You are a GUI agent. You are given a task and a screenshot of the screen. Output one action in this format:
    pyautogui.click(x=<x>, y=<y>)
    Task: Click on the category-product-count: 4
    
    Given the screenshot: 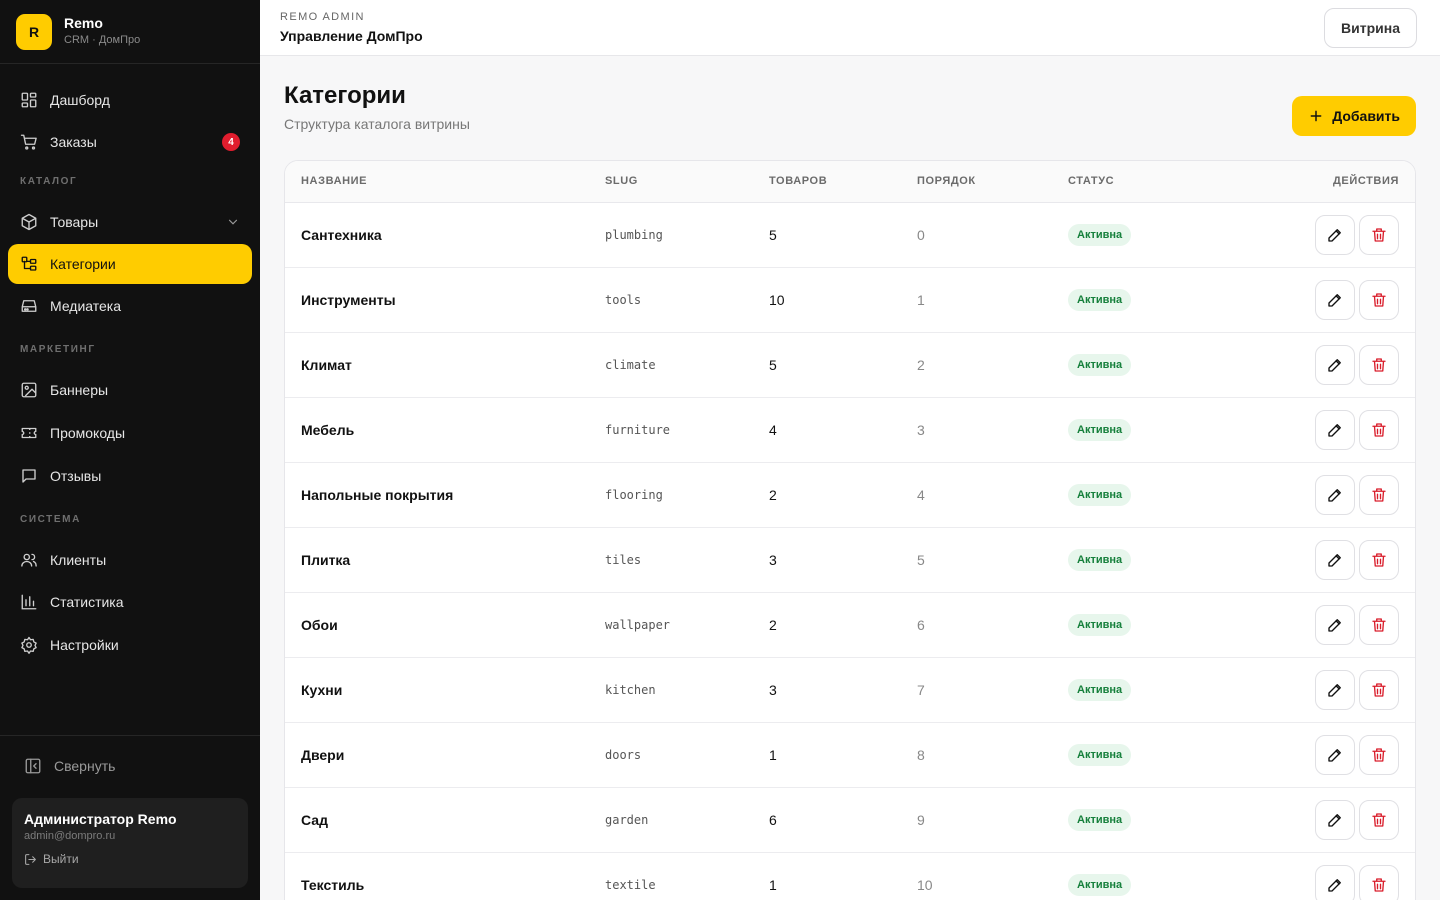 What is the action you would take?
    pyautogui.click(x=773, y=429)
    